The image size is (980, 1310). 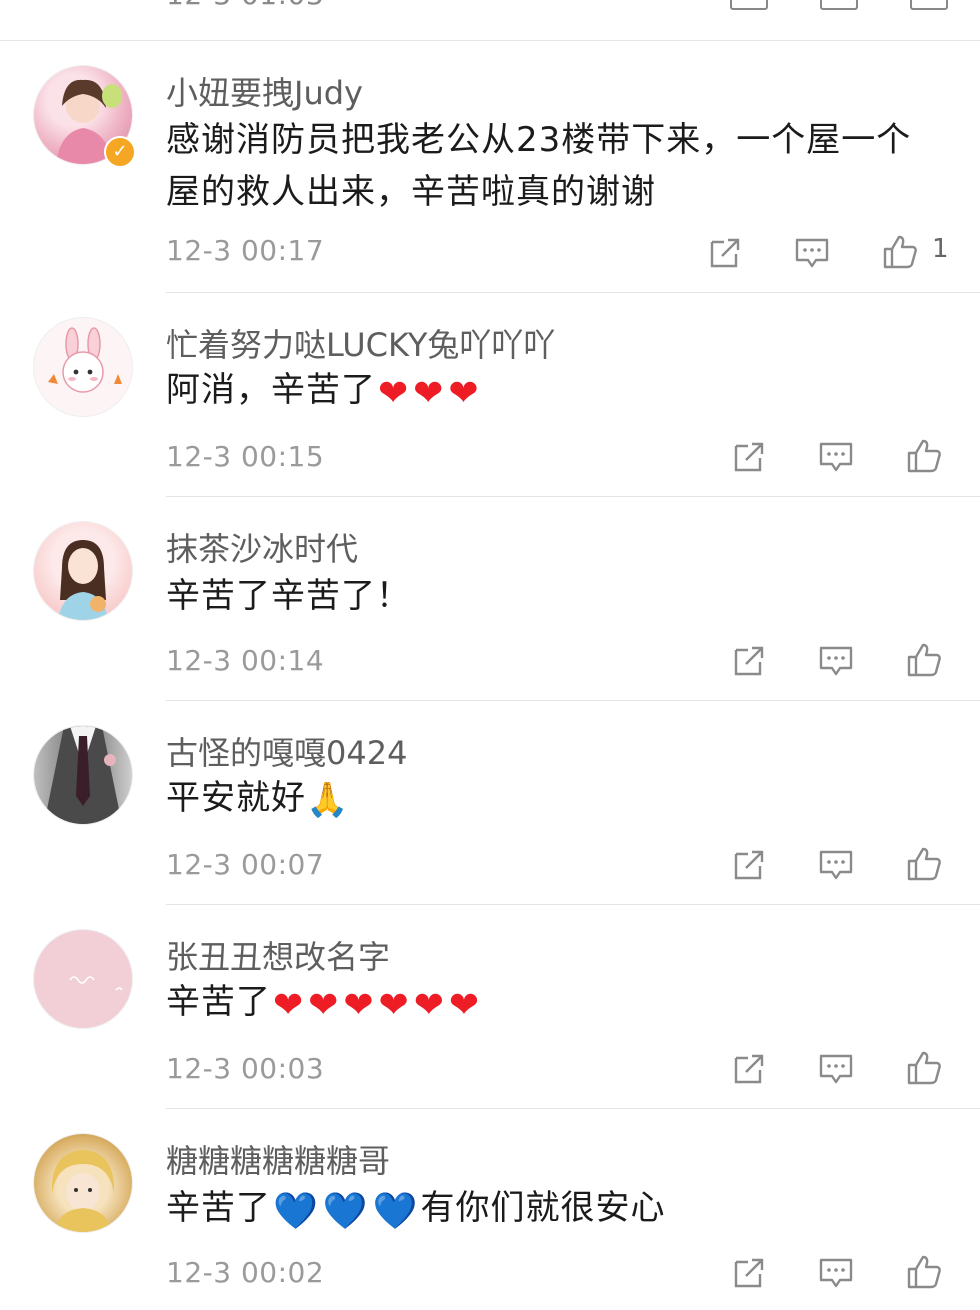 What do you see at coordinates (286, 751) in the screenshot?
I see `username: 古怪的嘎嘎0424` at bounding box center [286, 751].